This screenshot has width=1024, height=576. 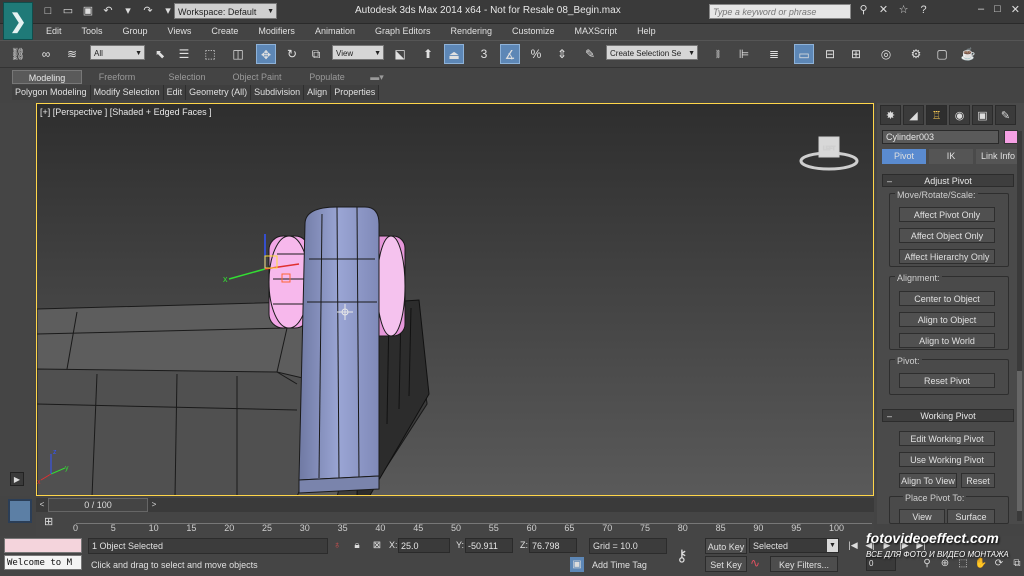 I want to click on open-icon: ▭, so click(x=68, y=11).